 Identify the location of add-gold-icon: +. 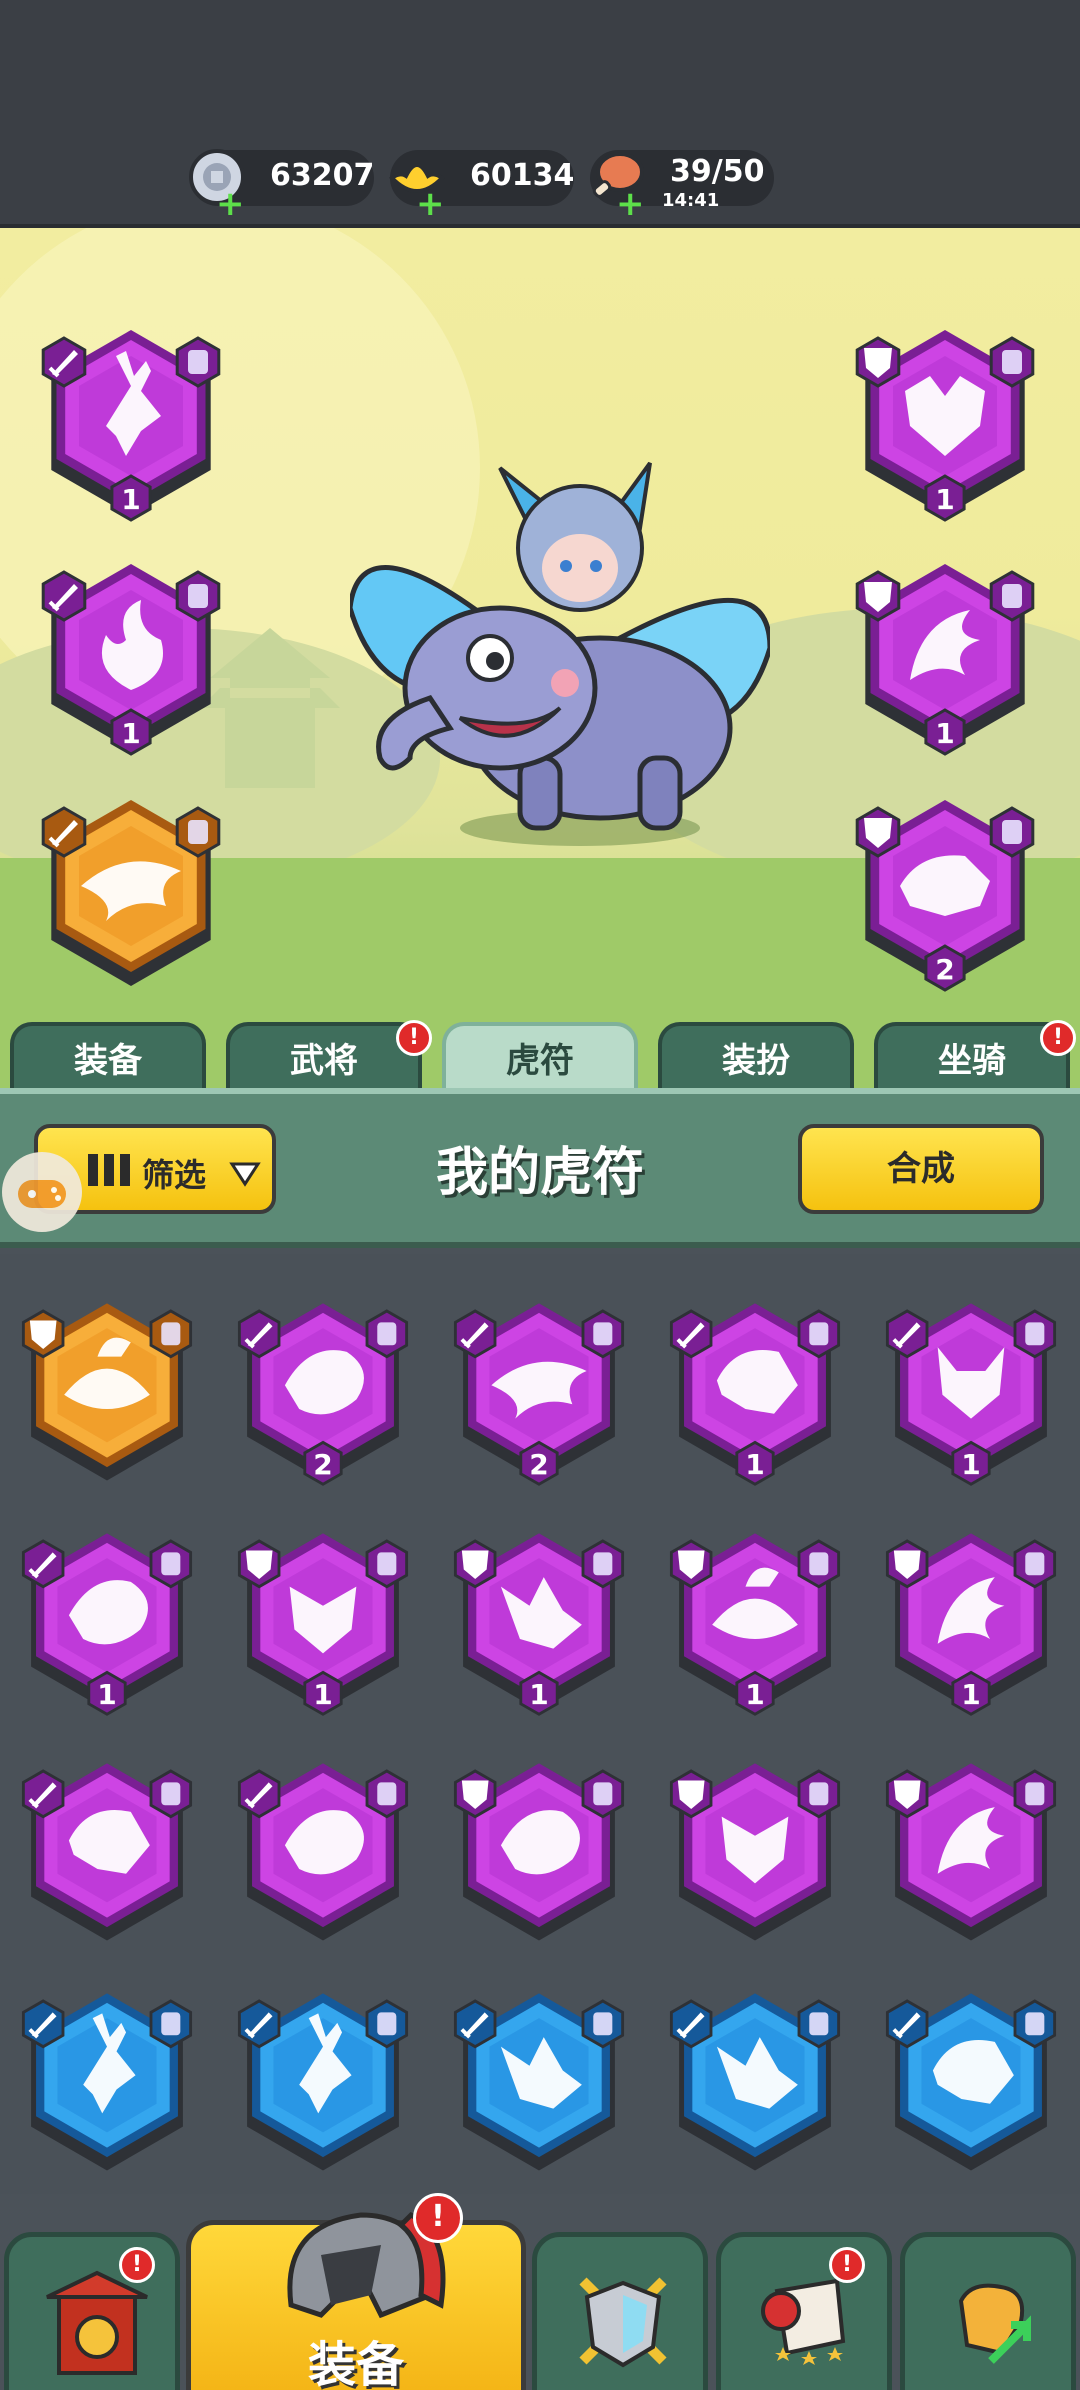
(430, 204).